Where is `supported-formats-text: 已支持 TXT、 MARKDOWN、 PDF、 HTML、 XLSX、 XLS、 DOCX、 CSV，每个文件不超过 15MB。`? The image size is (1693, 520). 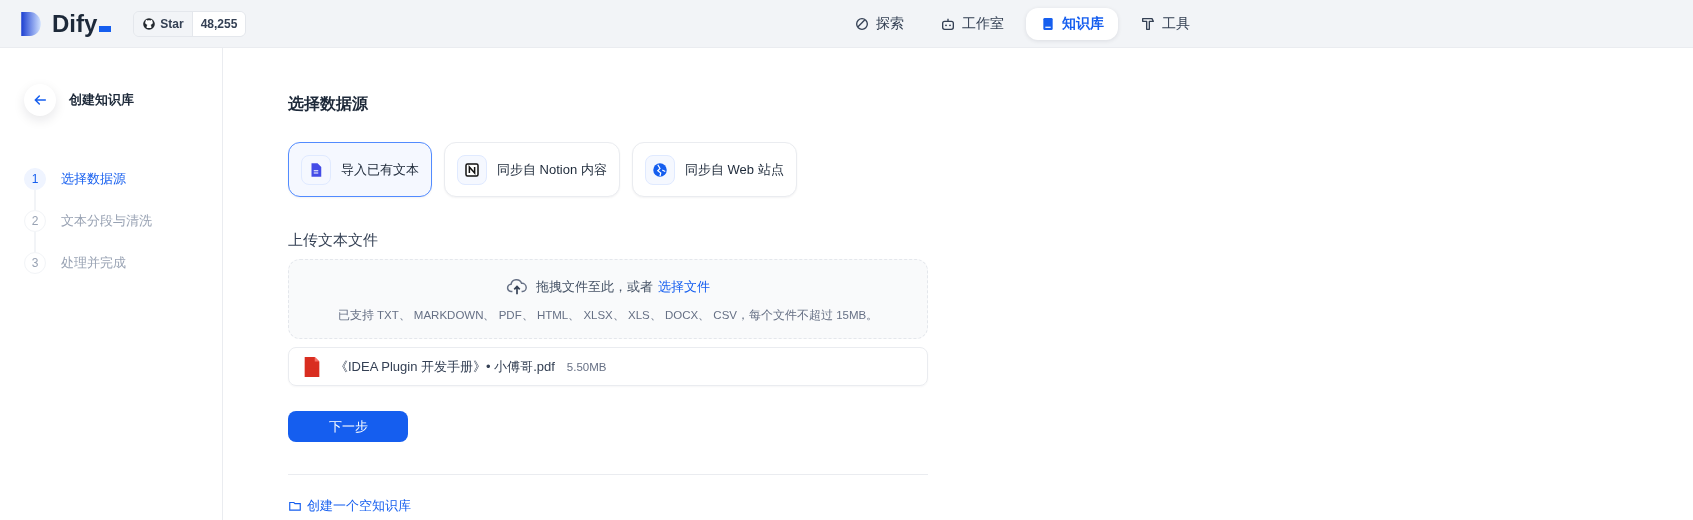 supported-formats-text: 已支持 TXT、 MARKDOWN、 PDF、 HTML、 XLSX、 XLS、 DOCX、 CSV，每个文件不超过 15MB。 is located at coordinates (608, 315).